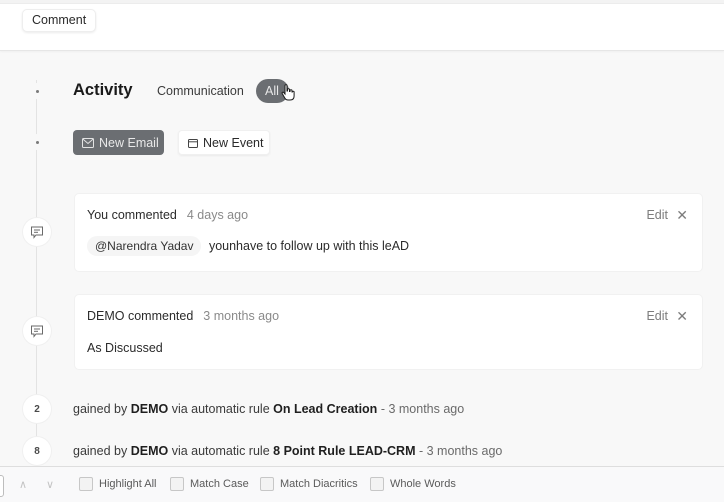 This screenshot has height=502, width=724. I want to click on comment-text: younhave to follow up with this leAD, so click(309, 246).